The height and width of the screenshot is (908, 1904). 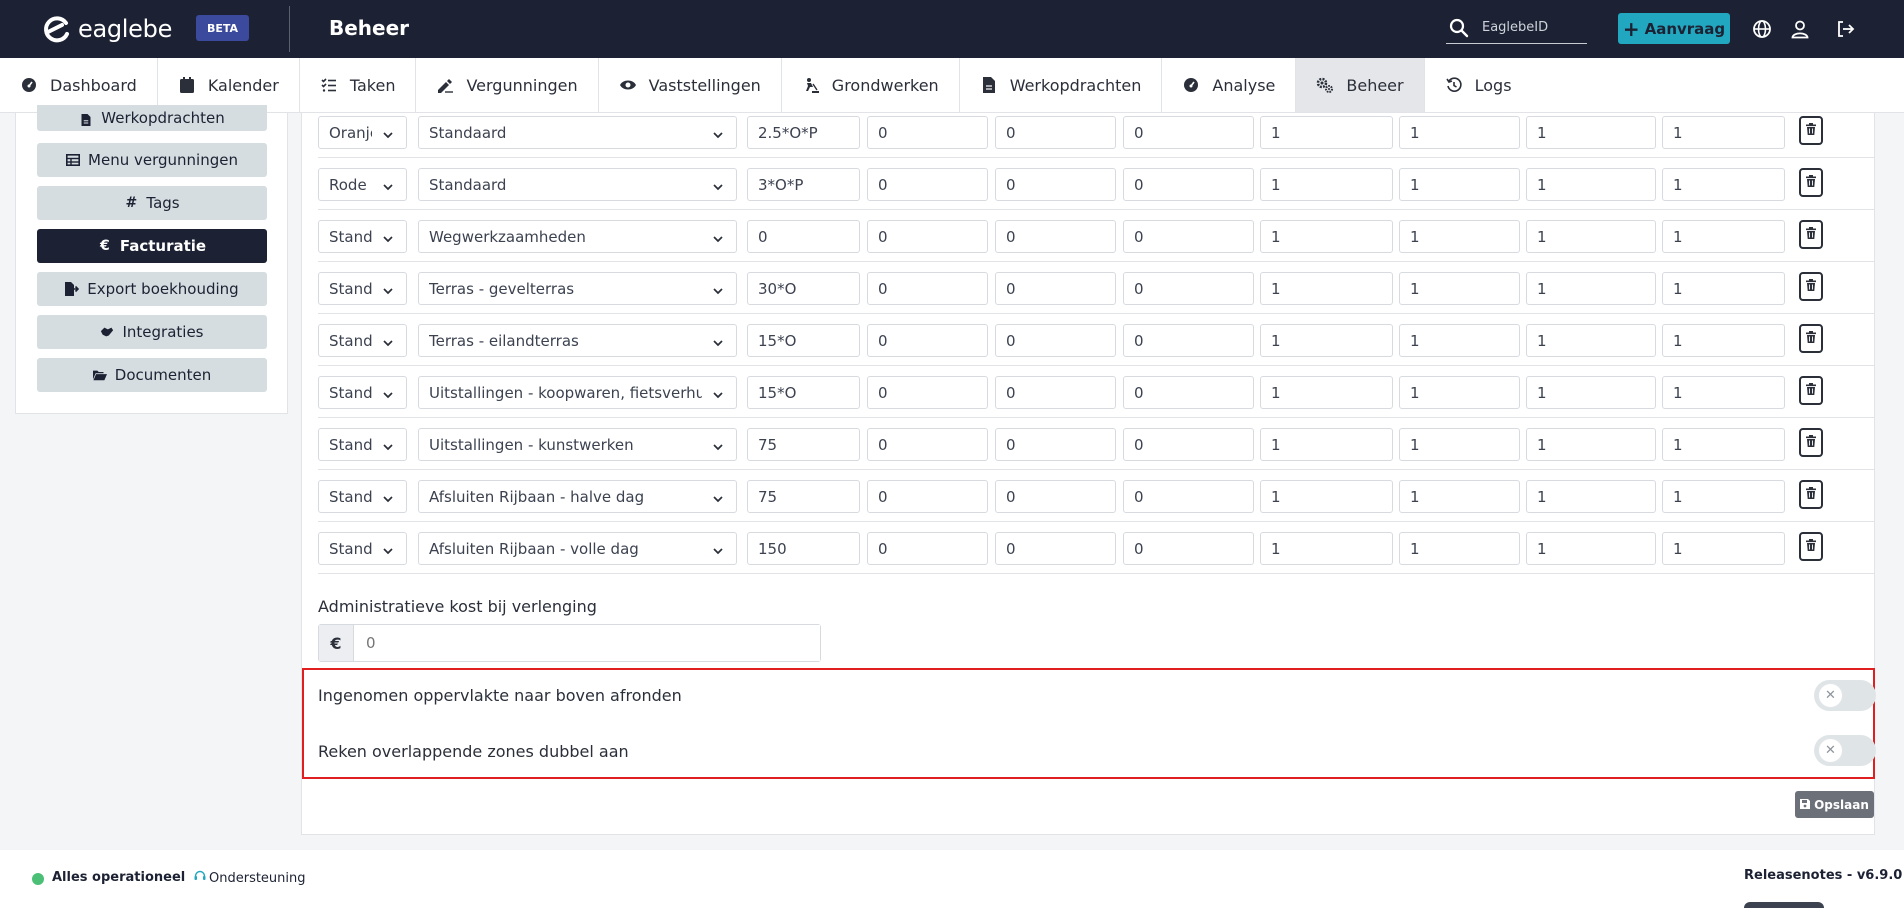 I want to click on sidebar-item-menu-vergunningen: Menu vergunningen, so click(x=152, y=160).